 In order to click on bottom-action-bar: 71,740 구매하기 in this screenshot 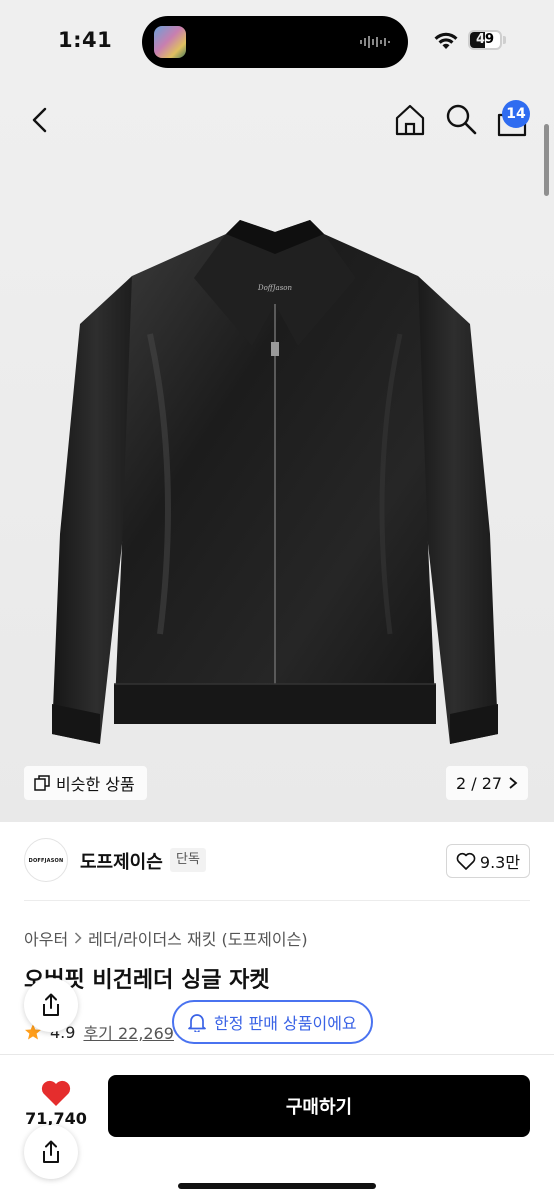, I will do `click(277, 1127)`.